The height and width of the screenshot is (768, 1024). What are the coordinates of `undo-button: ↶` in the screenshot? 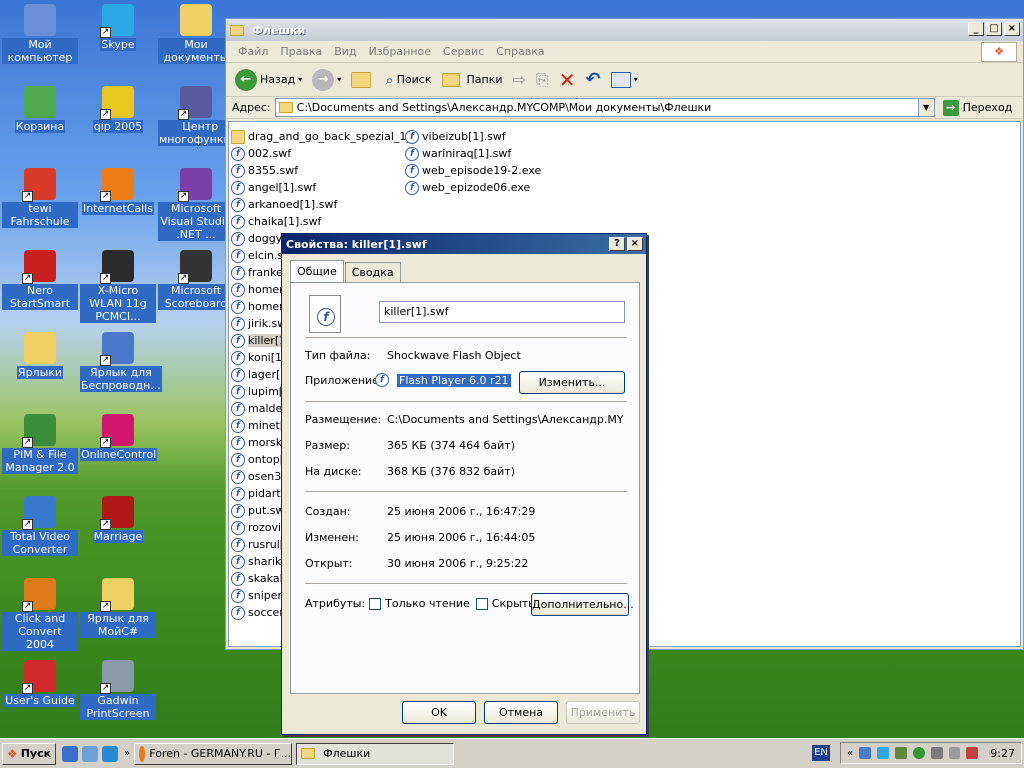 It's located at (592, 80).